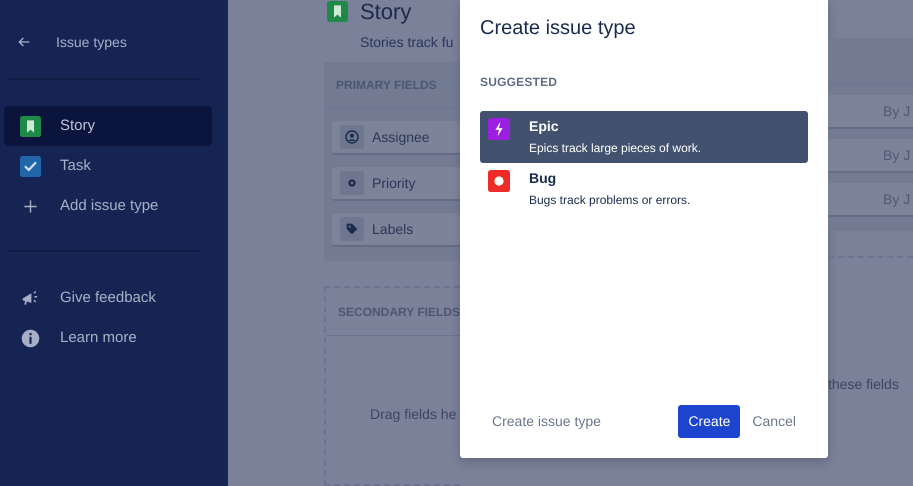  I want to click on info-icon, so click(30, 338).